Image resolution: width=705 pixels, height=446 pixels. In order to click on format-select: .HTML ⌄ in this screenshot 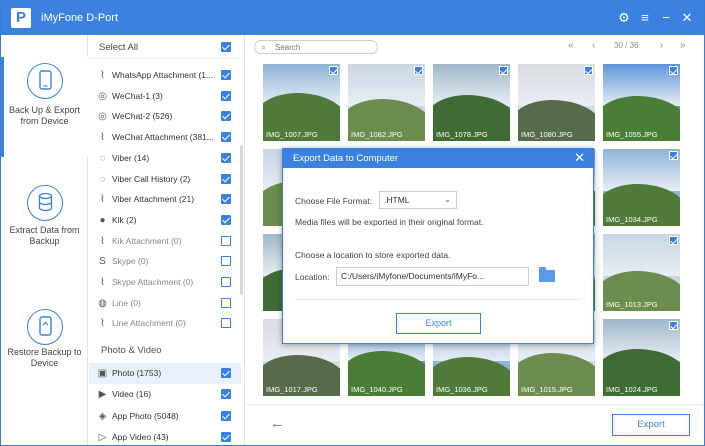, I will do `click(418, 200)`.